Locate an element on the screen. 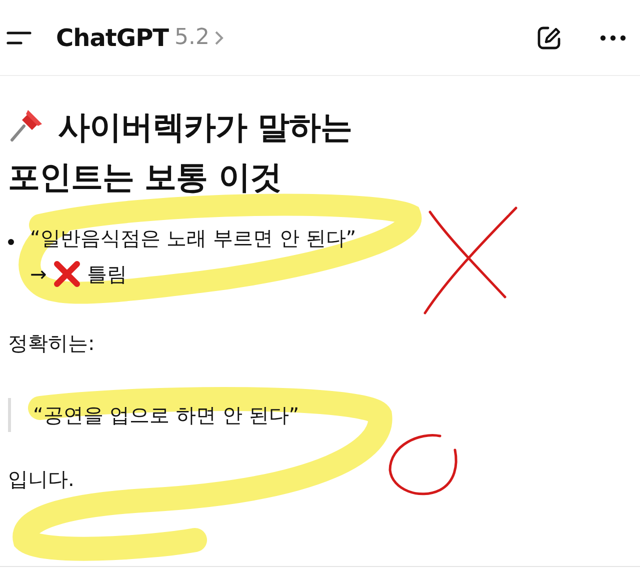 The height and width of the screenshot is (570, 640). bullet-icon is located at coordinates (11, 242).